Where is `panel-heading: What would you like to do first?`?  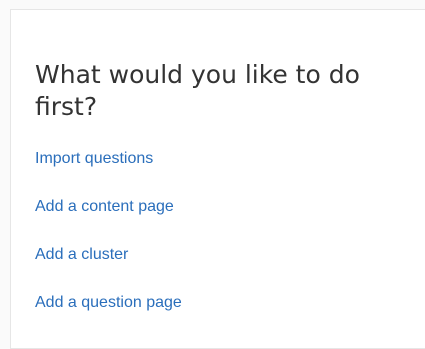 panel-heading: What would you like to do first? is located at coordinates (197, 90).